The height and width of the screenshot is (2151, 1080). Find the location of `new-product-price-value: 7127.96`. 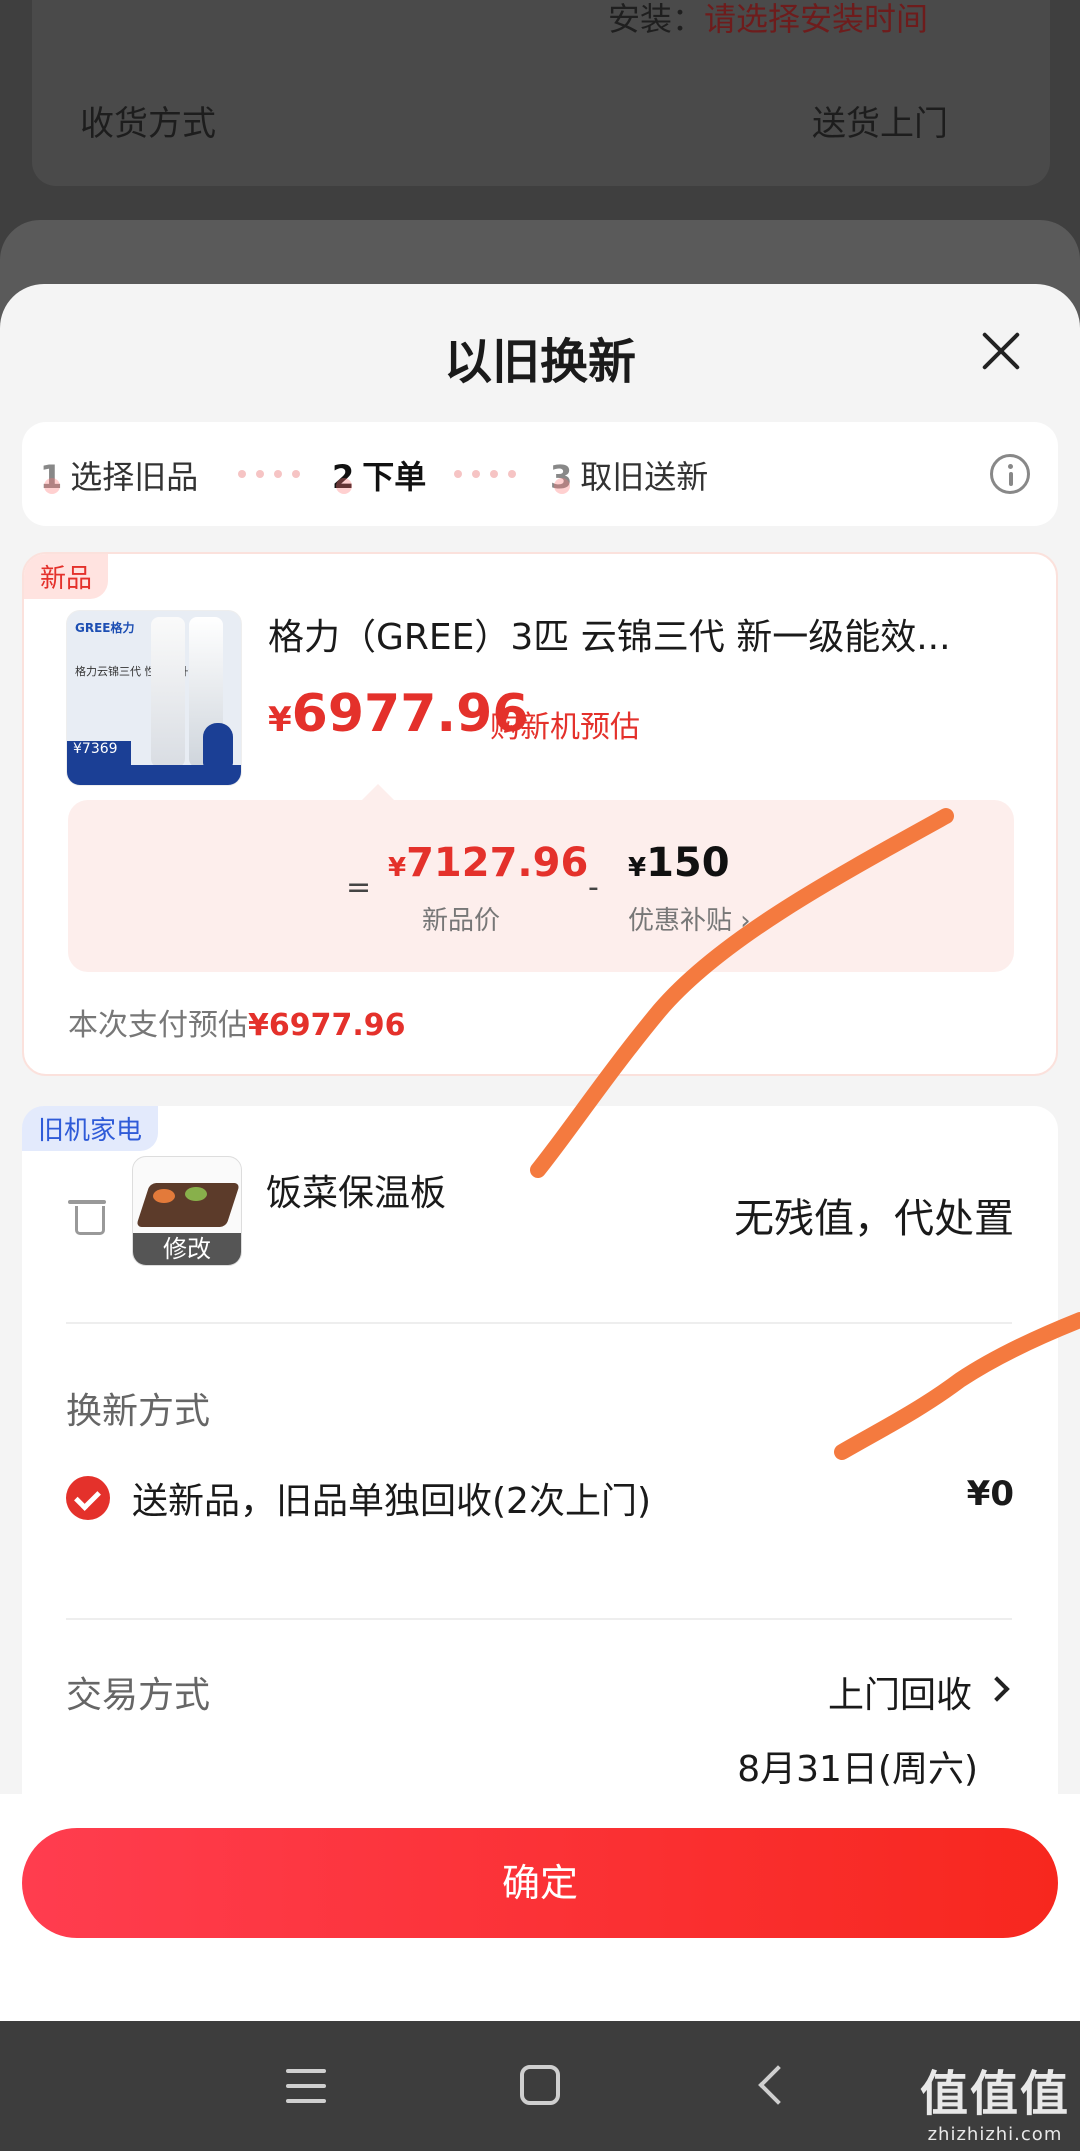

new-product-price-value: 7127.96 is located at coordinates (497, 863).